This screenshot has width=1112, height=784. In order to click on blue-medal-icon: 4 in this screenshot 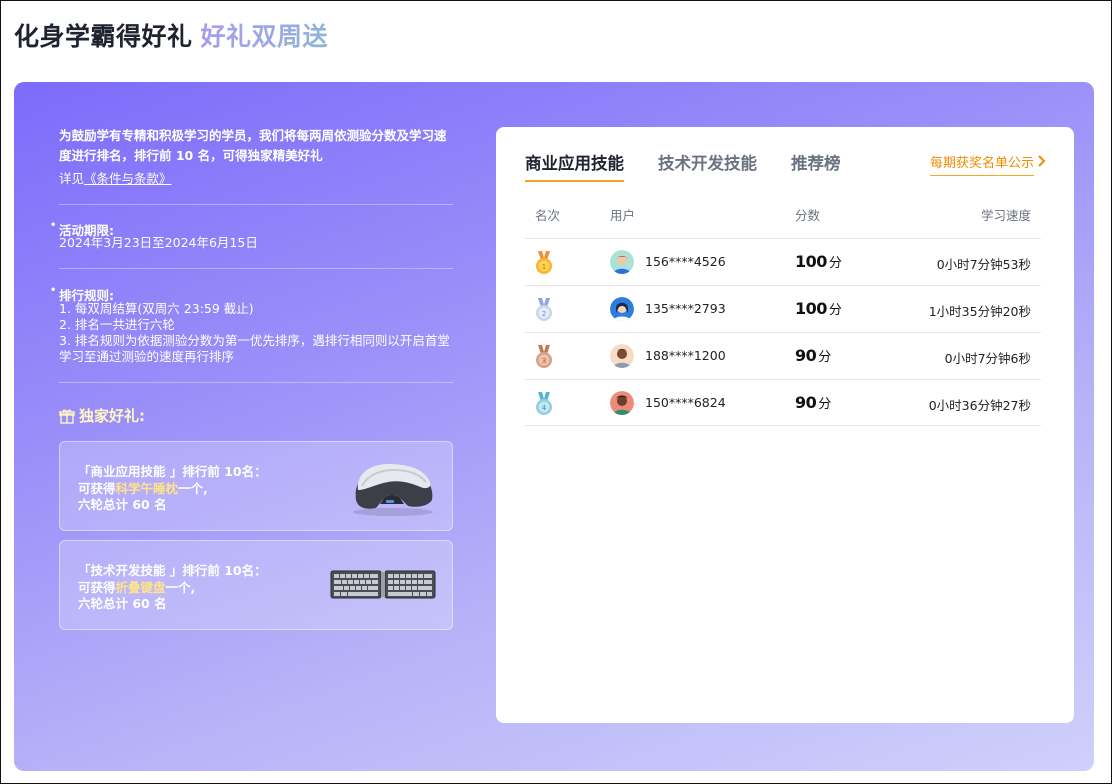, I will do `click(544, 404)`.